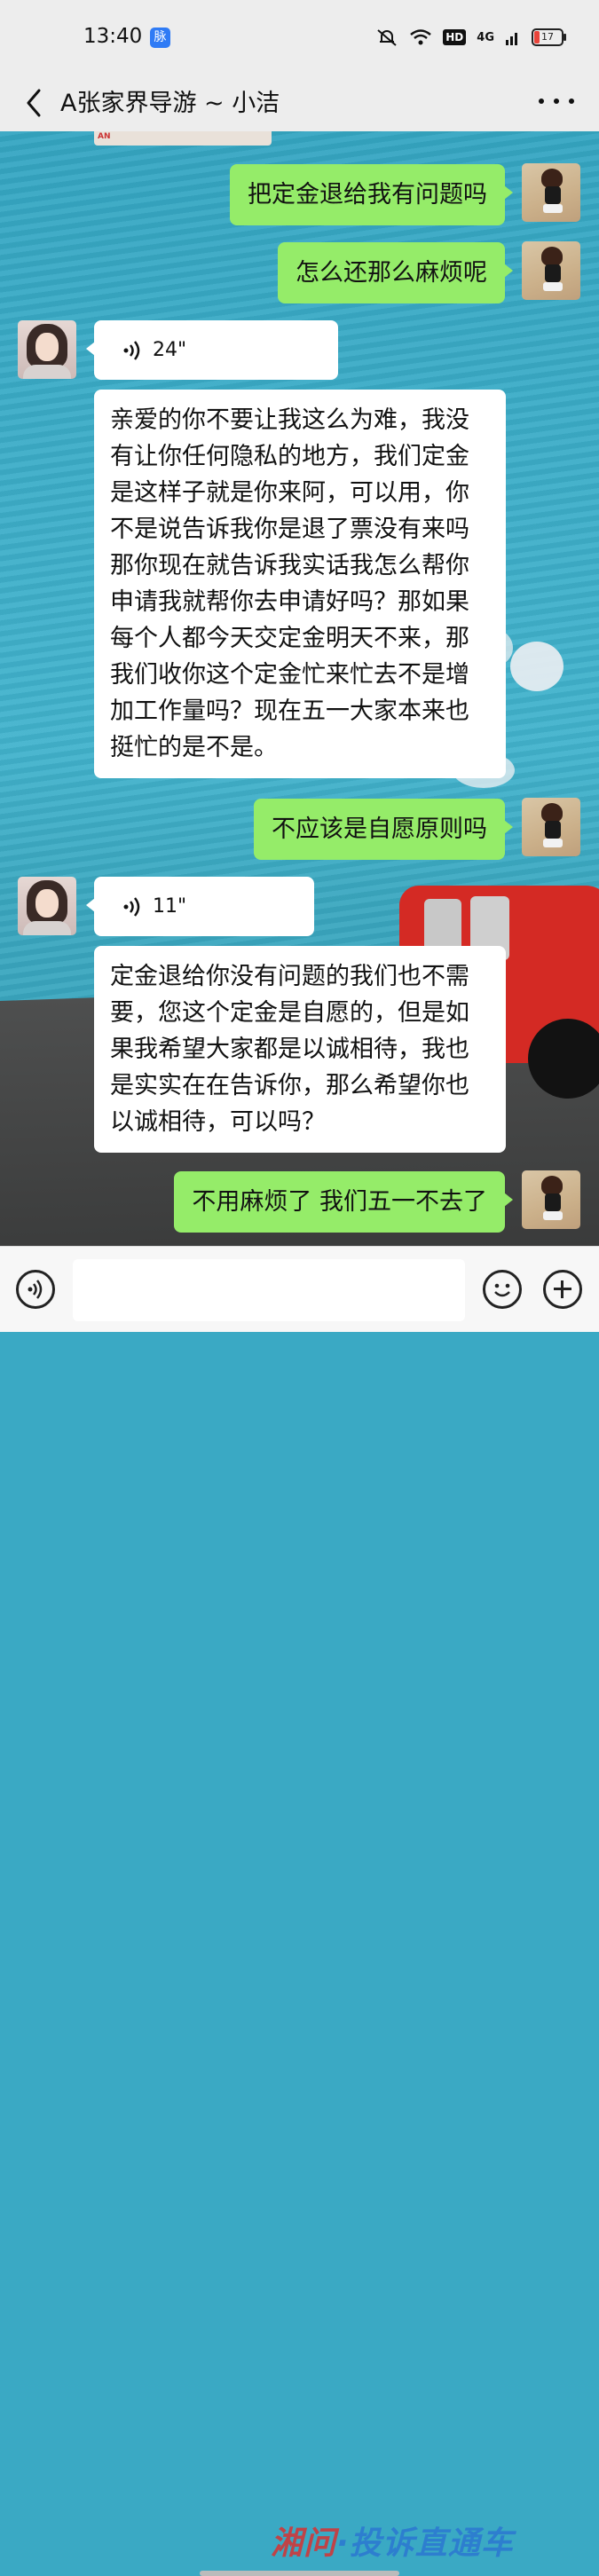 The width and height of the screenshot is (599, 2576). What do you see at coordinates (39, 103) in the screenshot?
I see `back-arrow-icon` at bounding box center [39, 103].